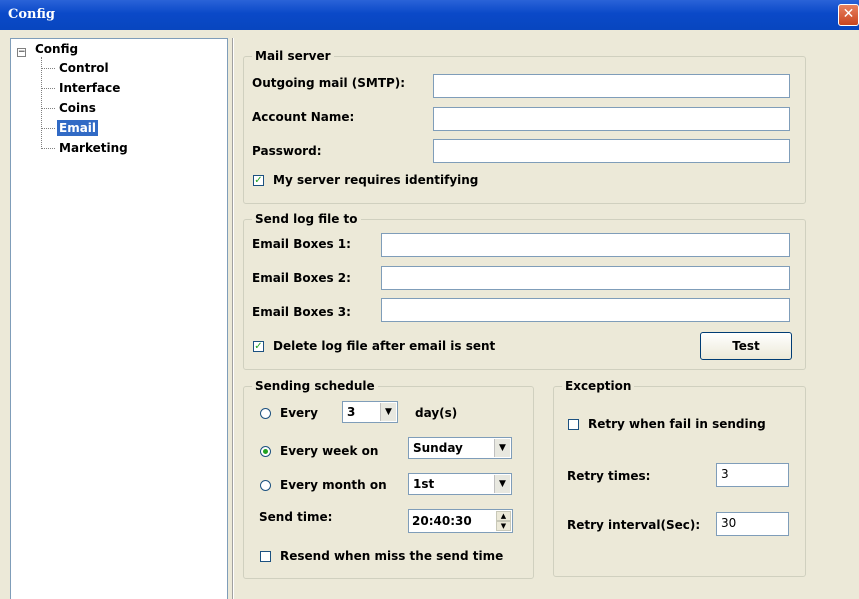 This screenshot has width=859, height=599. I want to click on send-time-label: Send time:, so click(296, 517).